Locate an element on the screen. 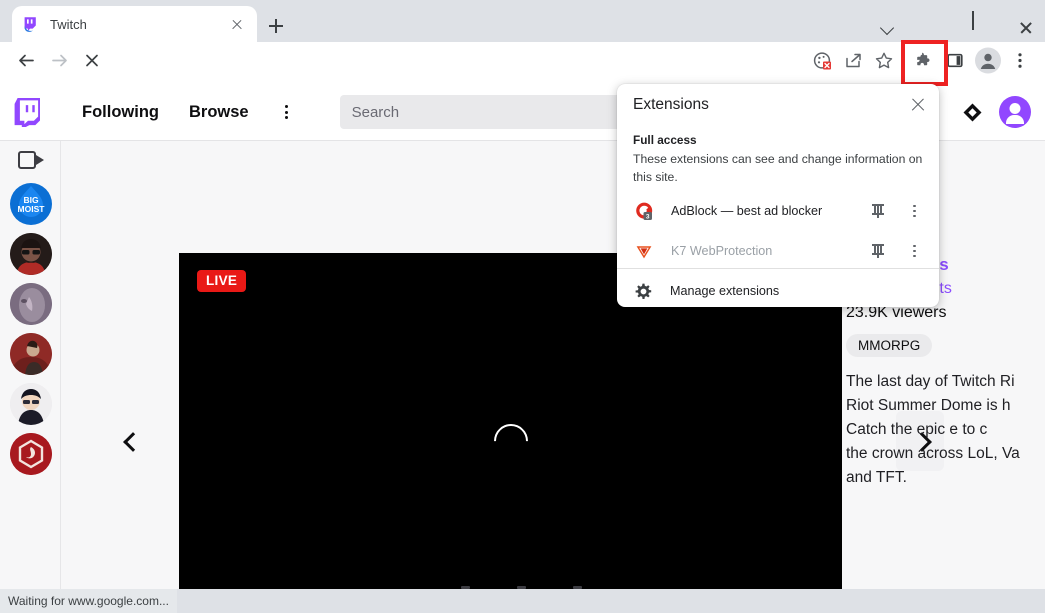  popup-close-icon is located at coordinates (918, 105).